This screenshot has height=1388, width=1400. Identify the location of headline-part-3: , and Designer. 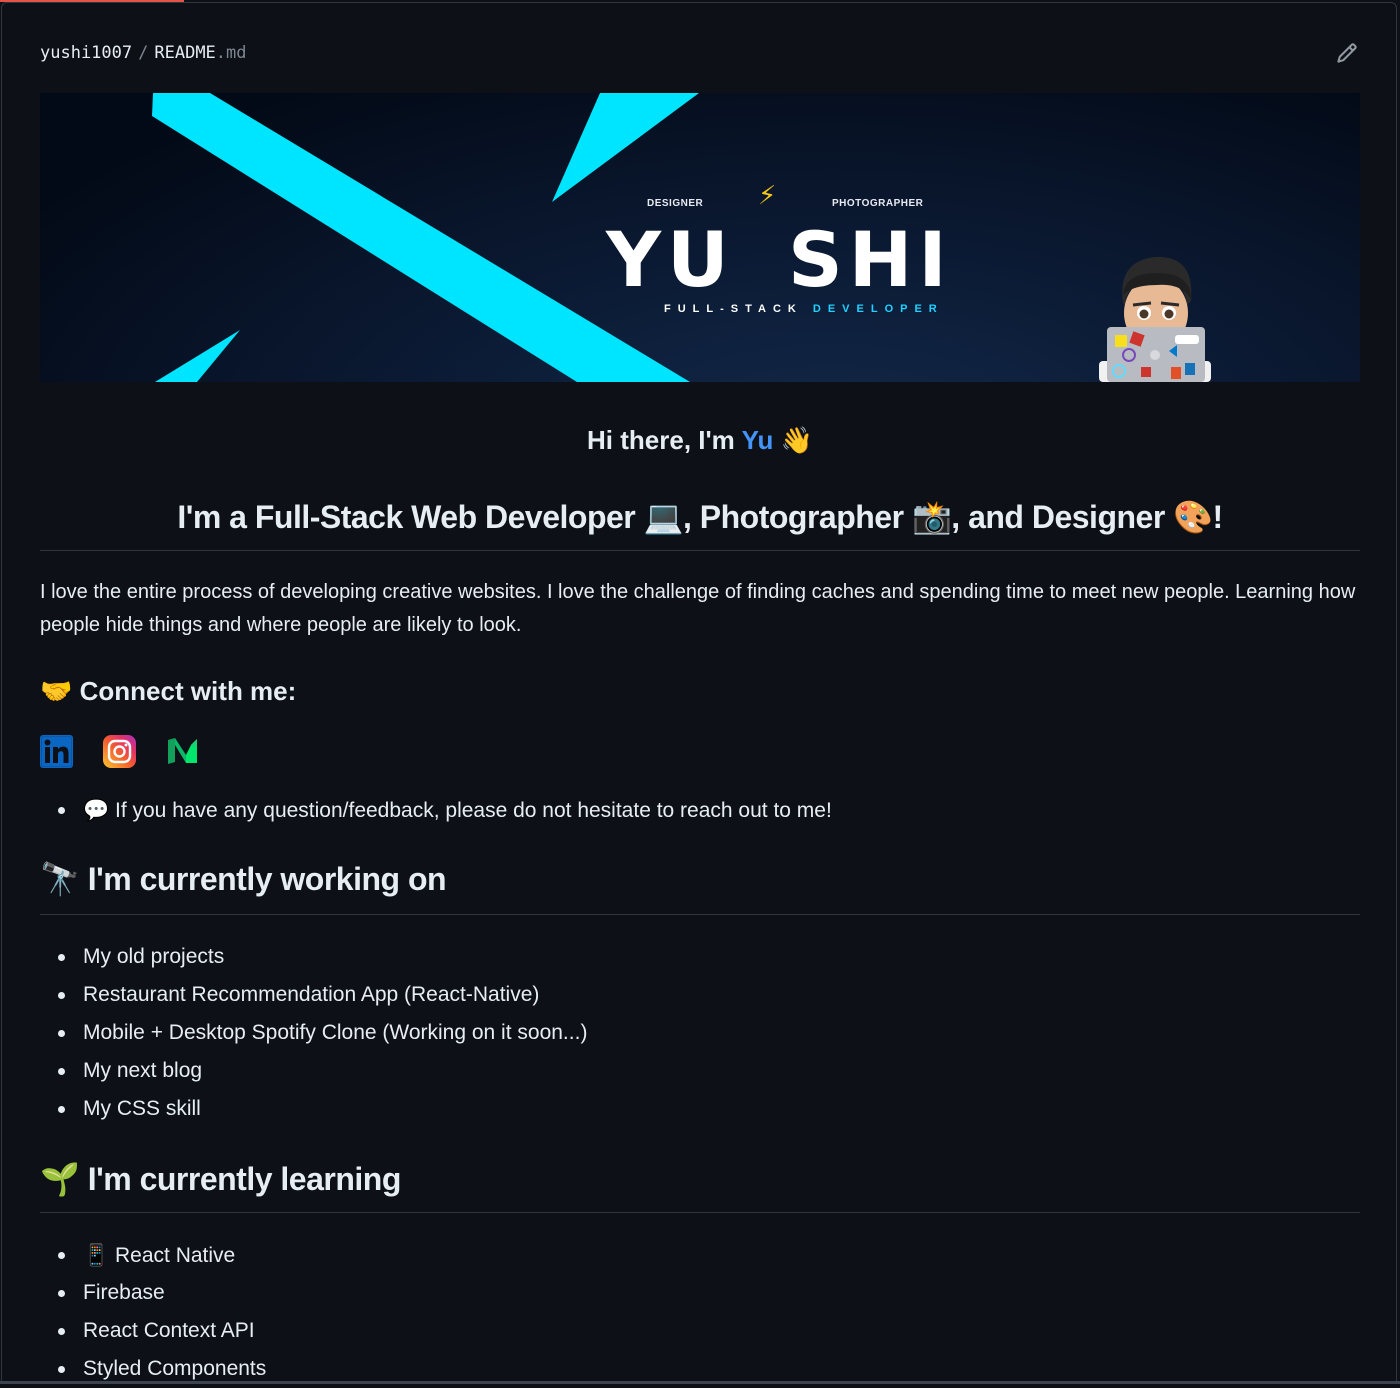
(1062, 517).